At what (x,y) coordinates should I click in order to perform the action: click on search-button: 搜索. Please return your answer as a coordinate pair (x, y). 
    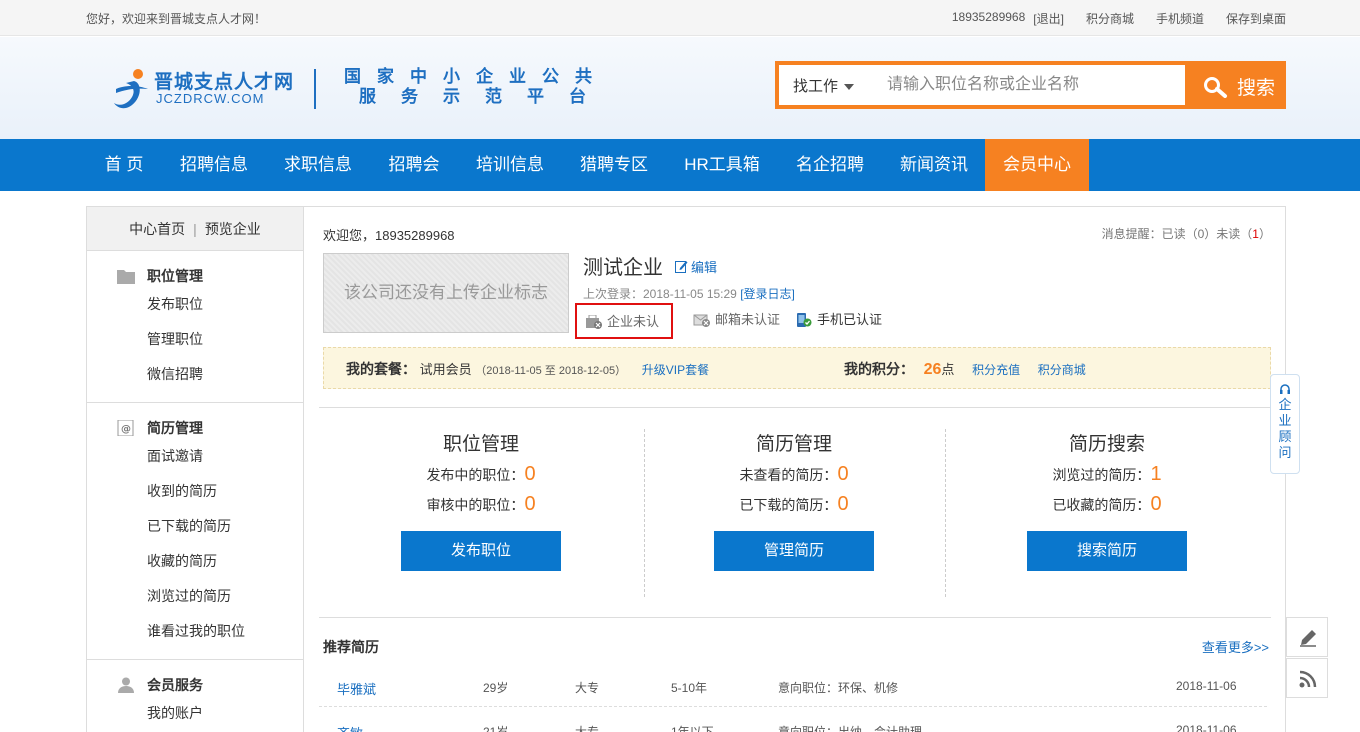
    Looking at the image, I should click on (1235, 85).